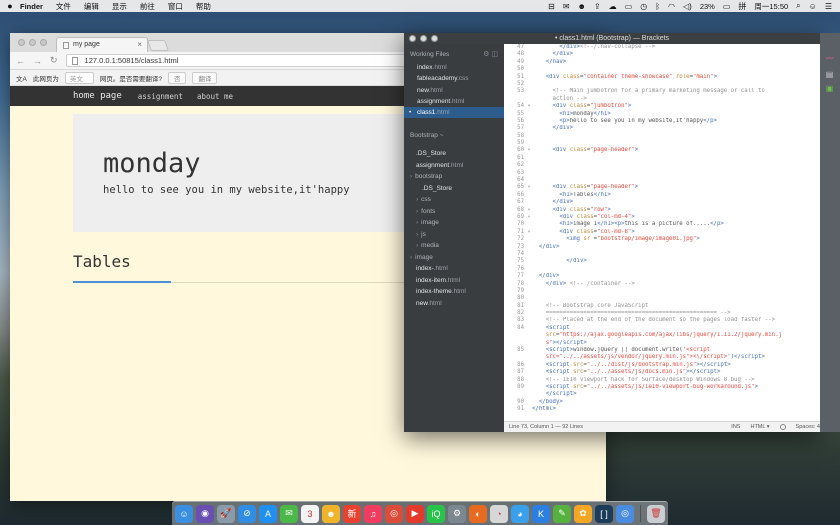  Describe the element at coordinates (454, 90) in the screenshot. I see `working-file-item: new.html` at that location.